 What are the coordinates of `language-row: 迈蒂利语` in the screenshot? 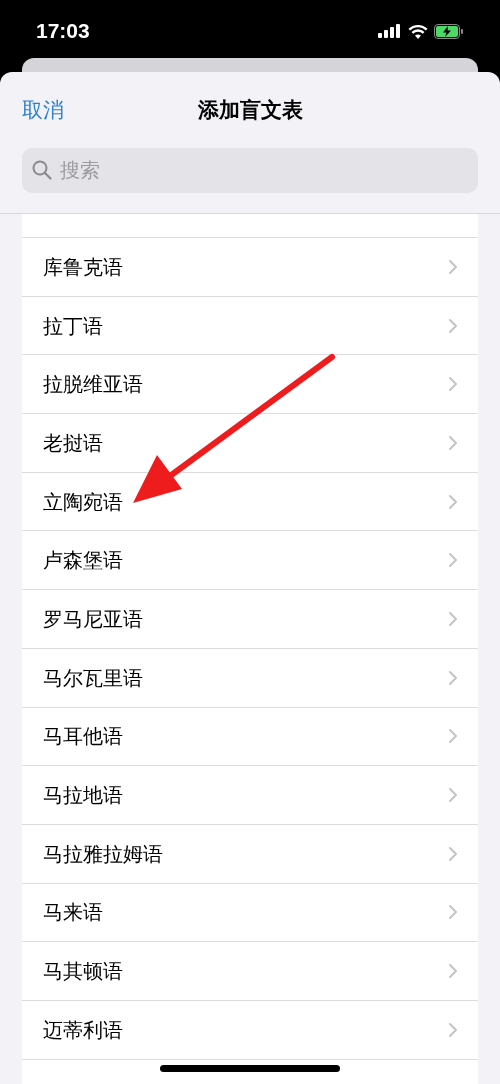 It's located at (250, 1030).